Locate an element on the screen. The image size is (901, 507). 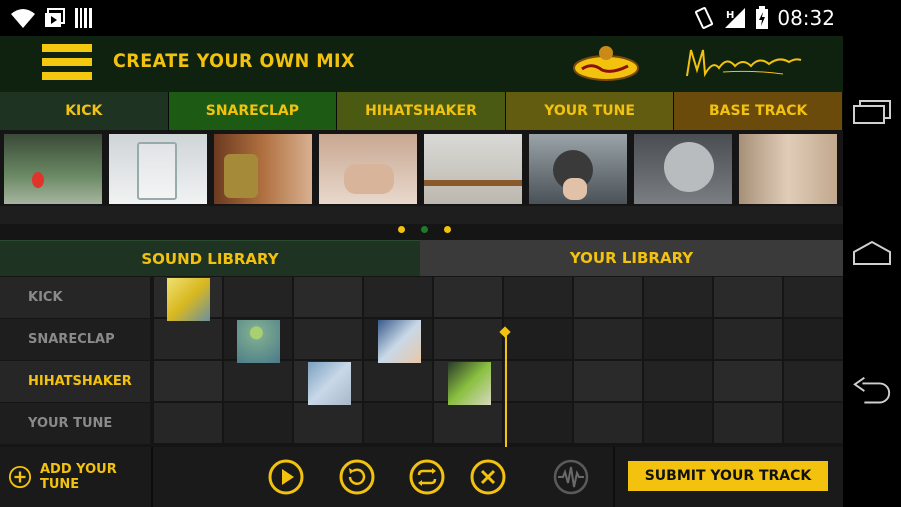
clear-icon is located at coordinates (488, 477).